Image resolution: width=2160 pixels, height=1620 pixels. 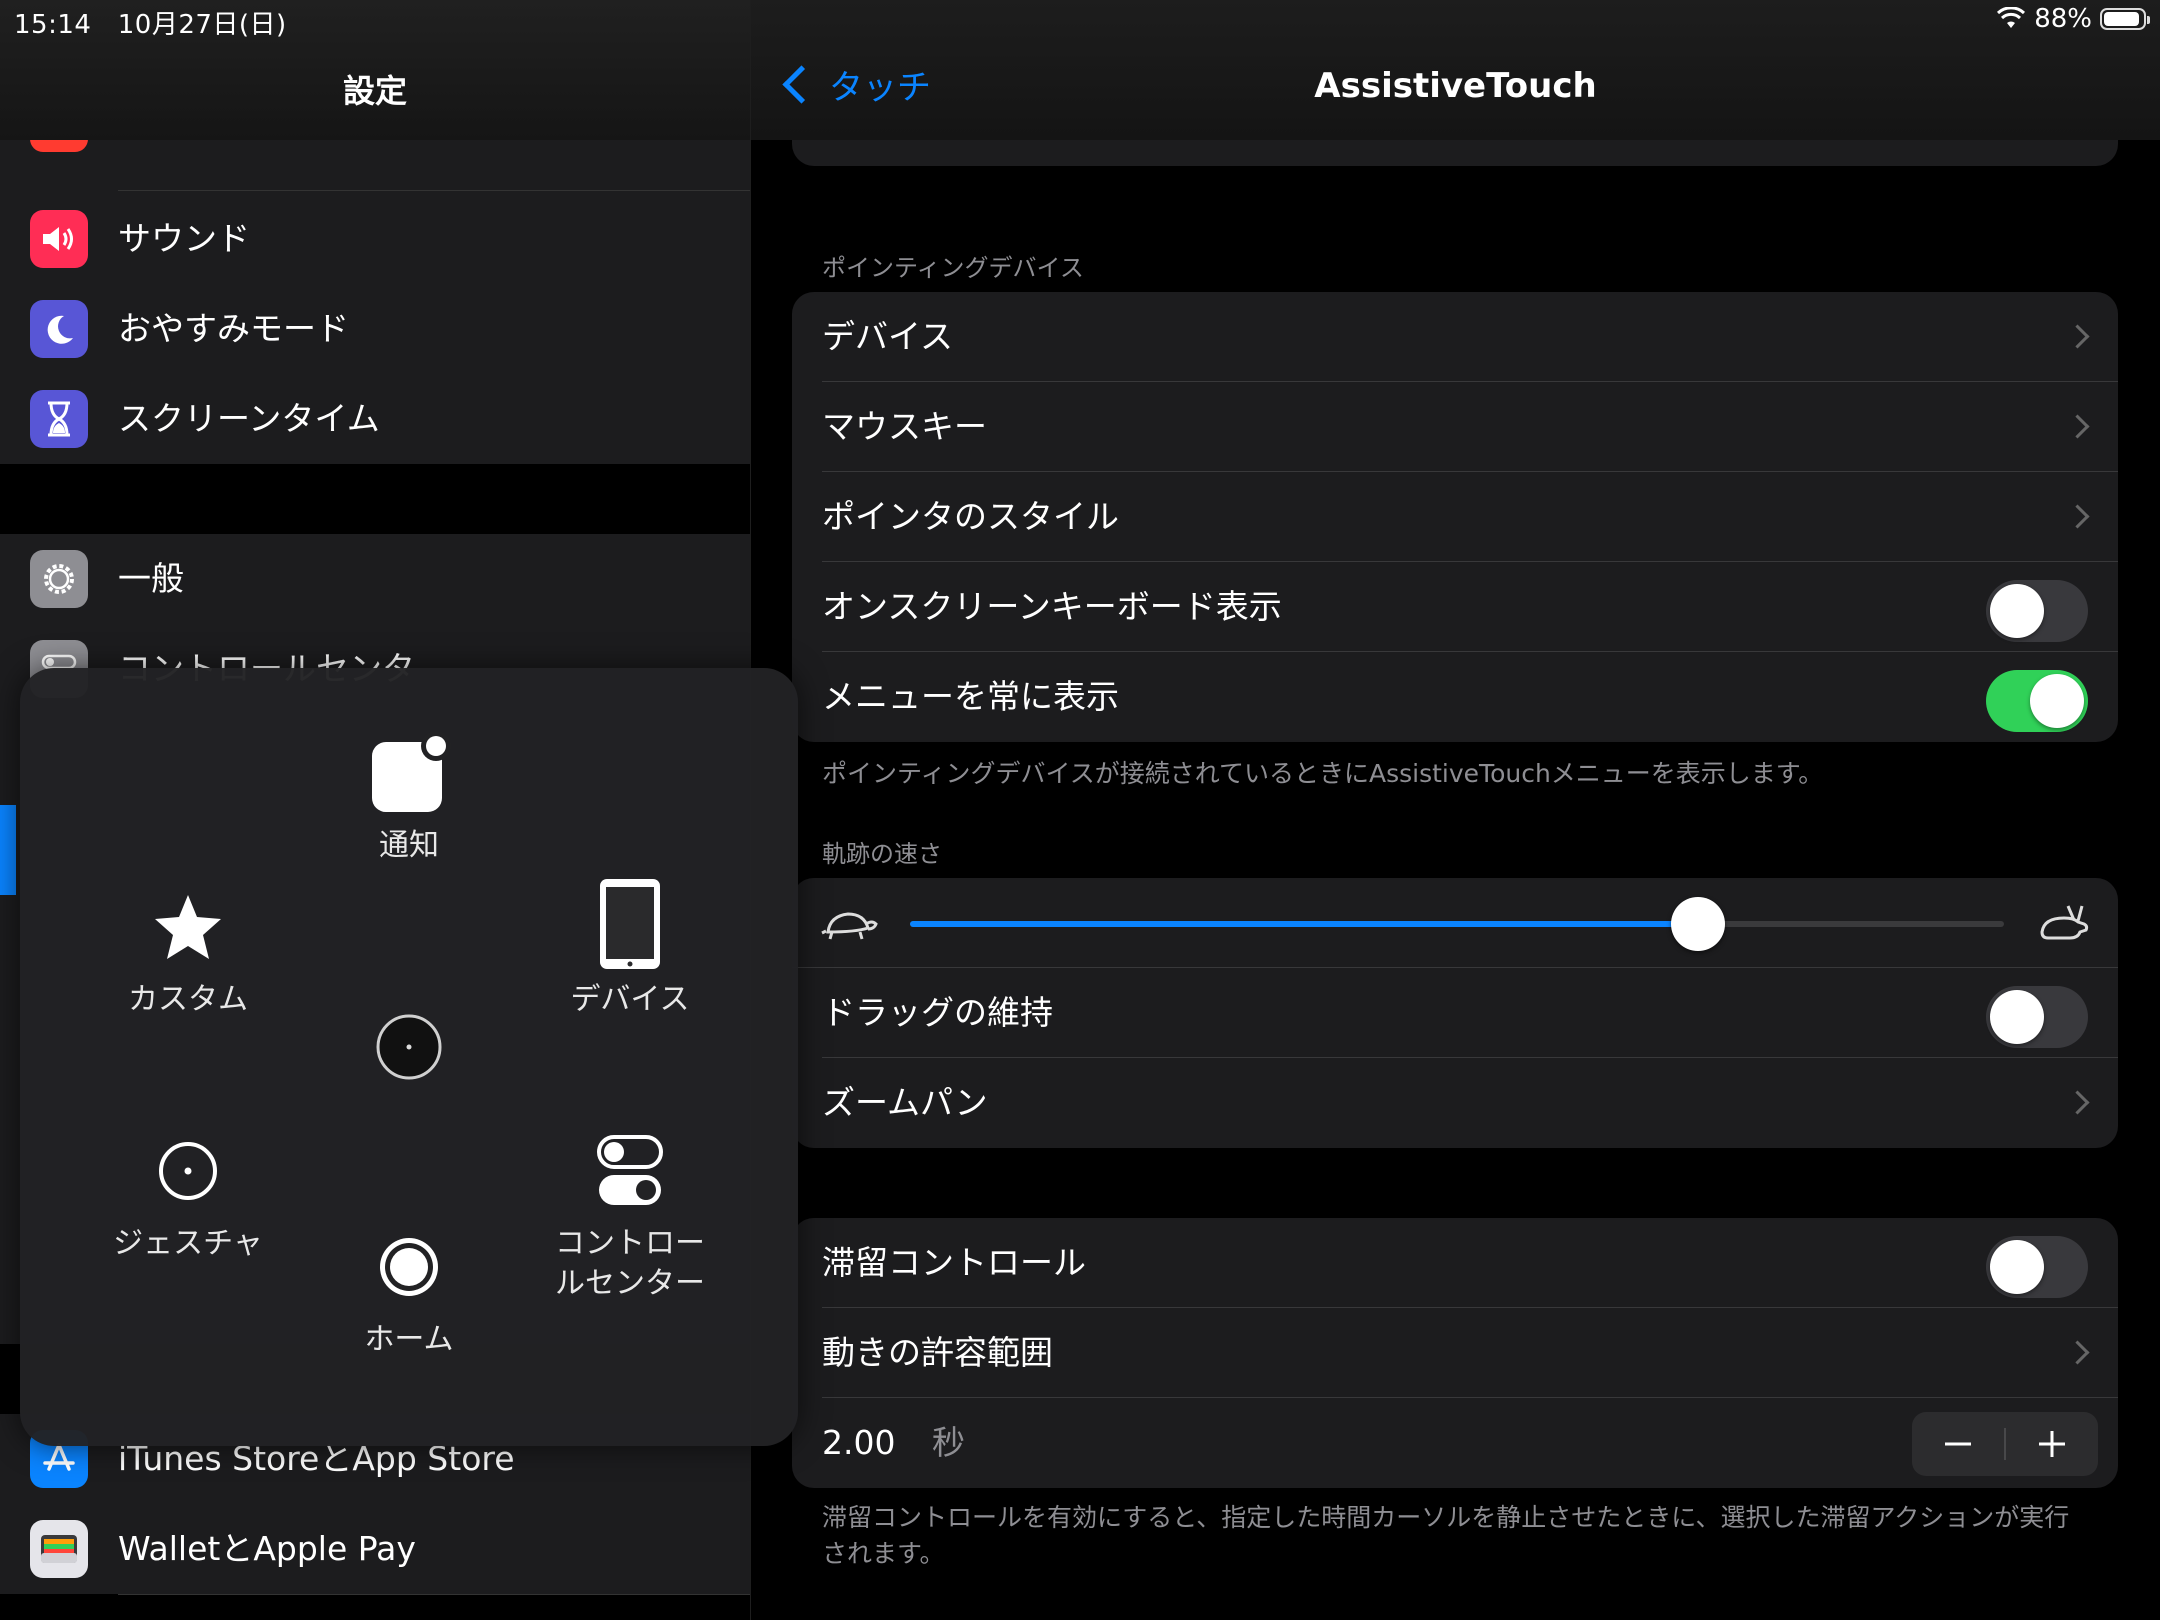 I want to click on hourglass-icon, so click(x=59, y=419).